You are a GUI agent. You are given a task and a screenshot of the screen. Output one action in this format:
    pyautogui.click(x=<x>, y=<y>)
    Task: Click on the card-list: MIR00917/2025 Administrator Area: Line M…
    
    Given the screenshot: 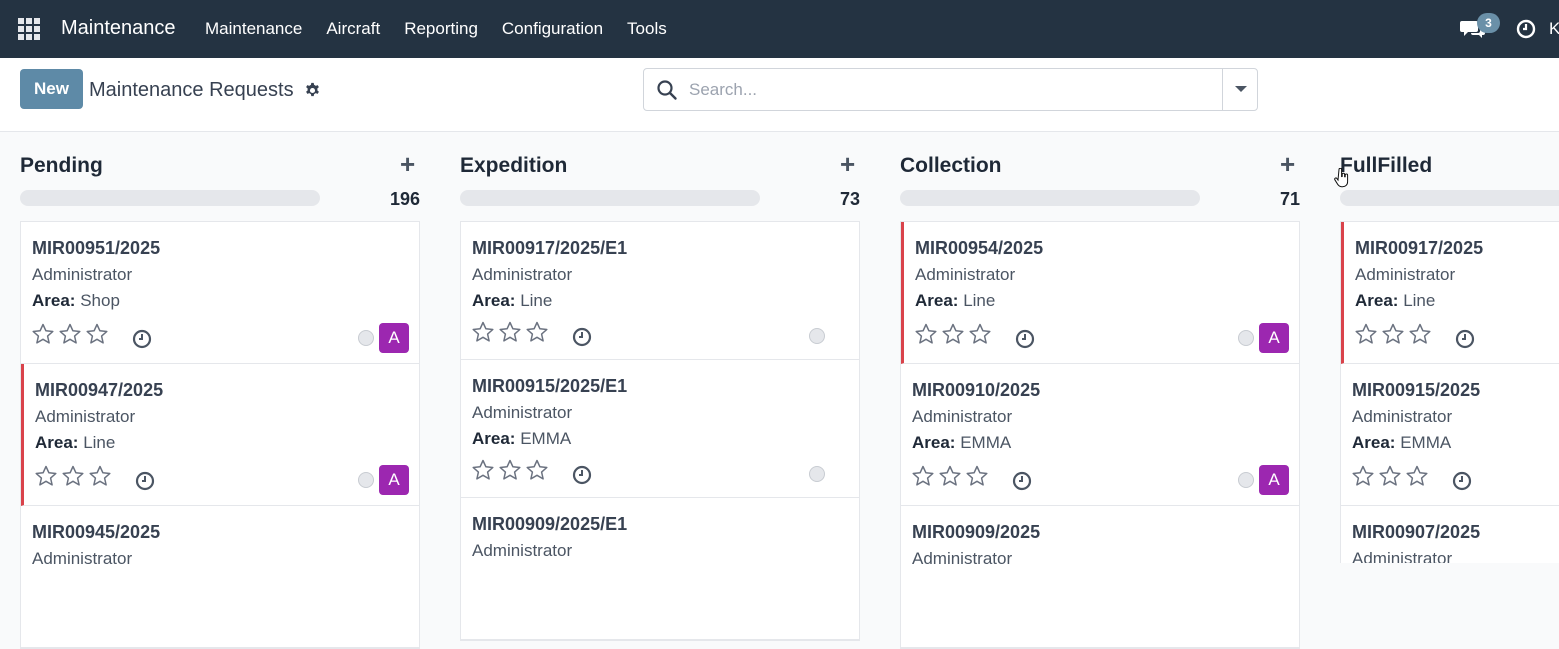 What is the action you would take?
    pyautogui.click(x=1449, y=392)
    